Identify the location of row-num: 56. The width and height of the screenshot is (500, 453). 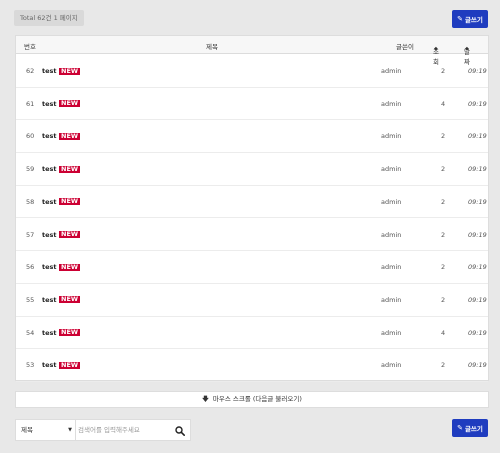
(30, 267).